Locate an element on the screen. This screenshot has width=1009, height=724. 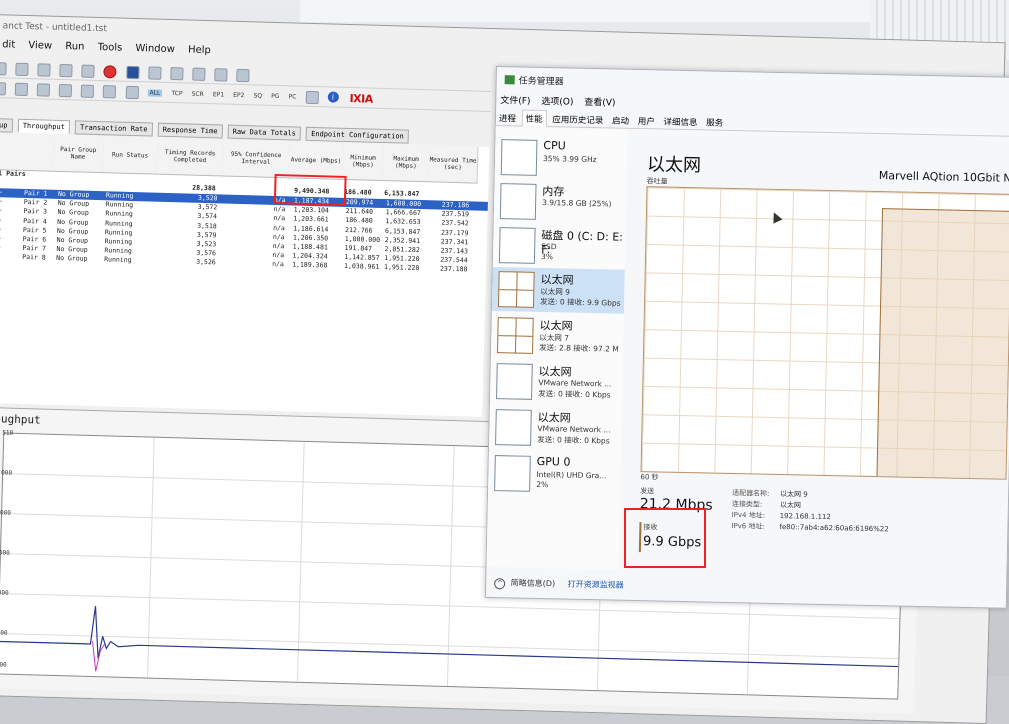
cell-pair: Pair 6 is located at coordinates (35, 239).